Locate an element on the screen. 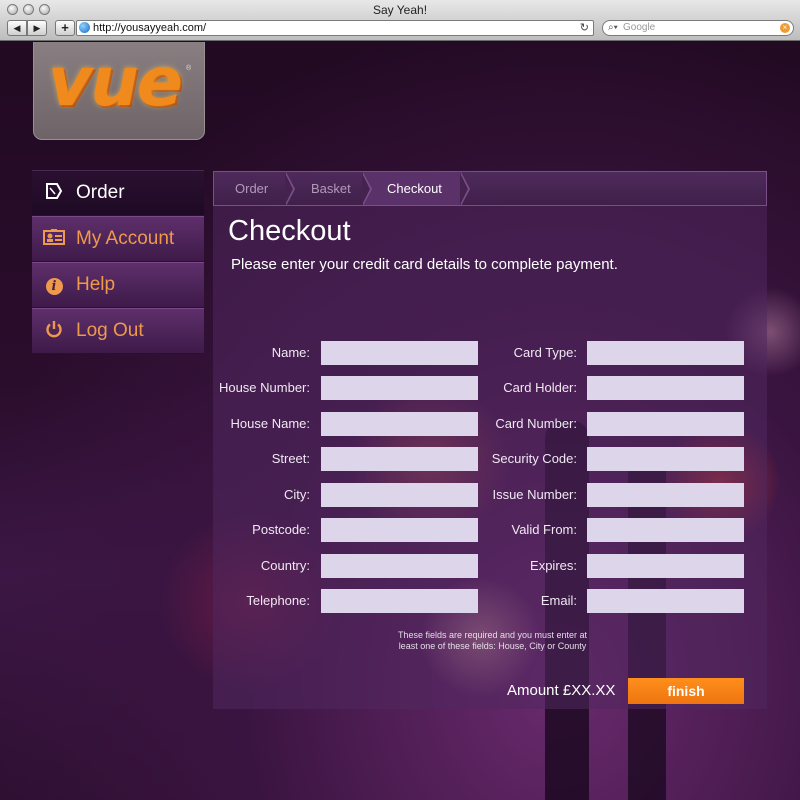 The image size is (800, 800). account-card-icon is located at coordinates (54, 239).